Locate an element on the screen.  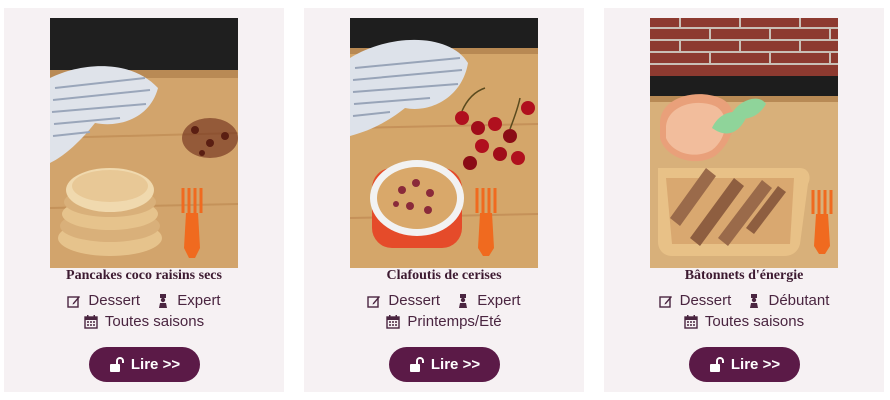
energy-bars-photo is located at coordinates (744, 143).